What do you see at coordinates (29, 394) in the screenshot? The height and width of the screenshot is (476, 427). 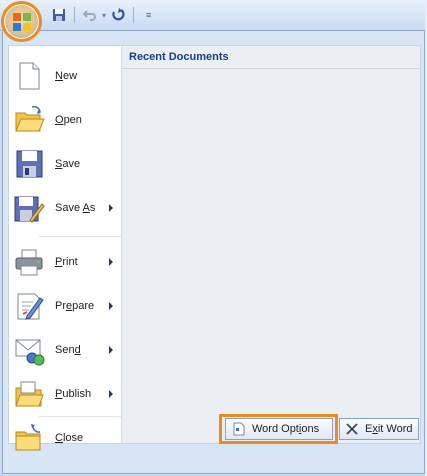 I see `publish-folder-icon` at bounding box center [29, 394].